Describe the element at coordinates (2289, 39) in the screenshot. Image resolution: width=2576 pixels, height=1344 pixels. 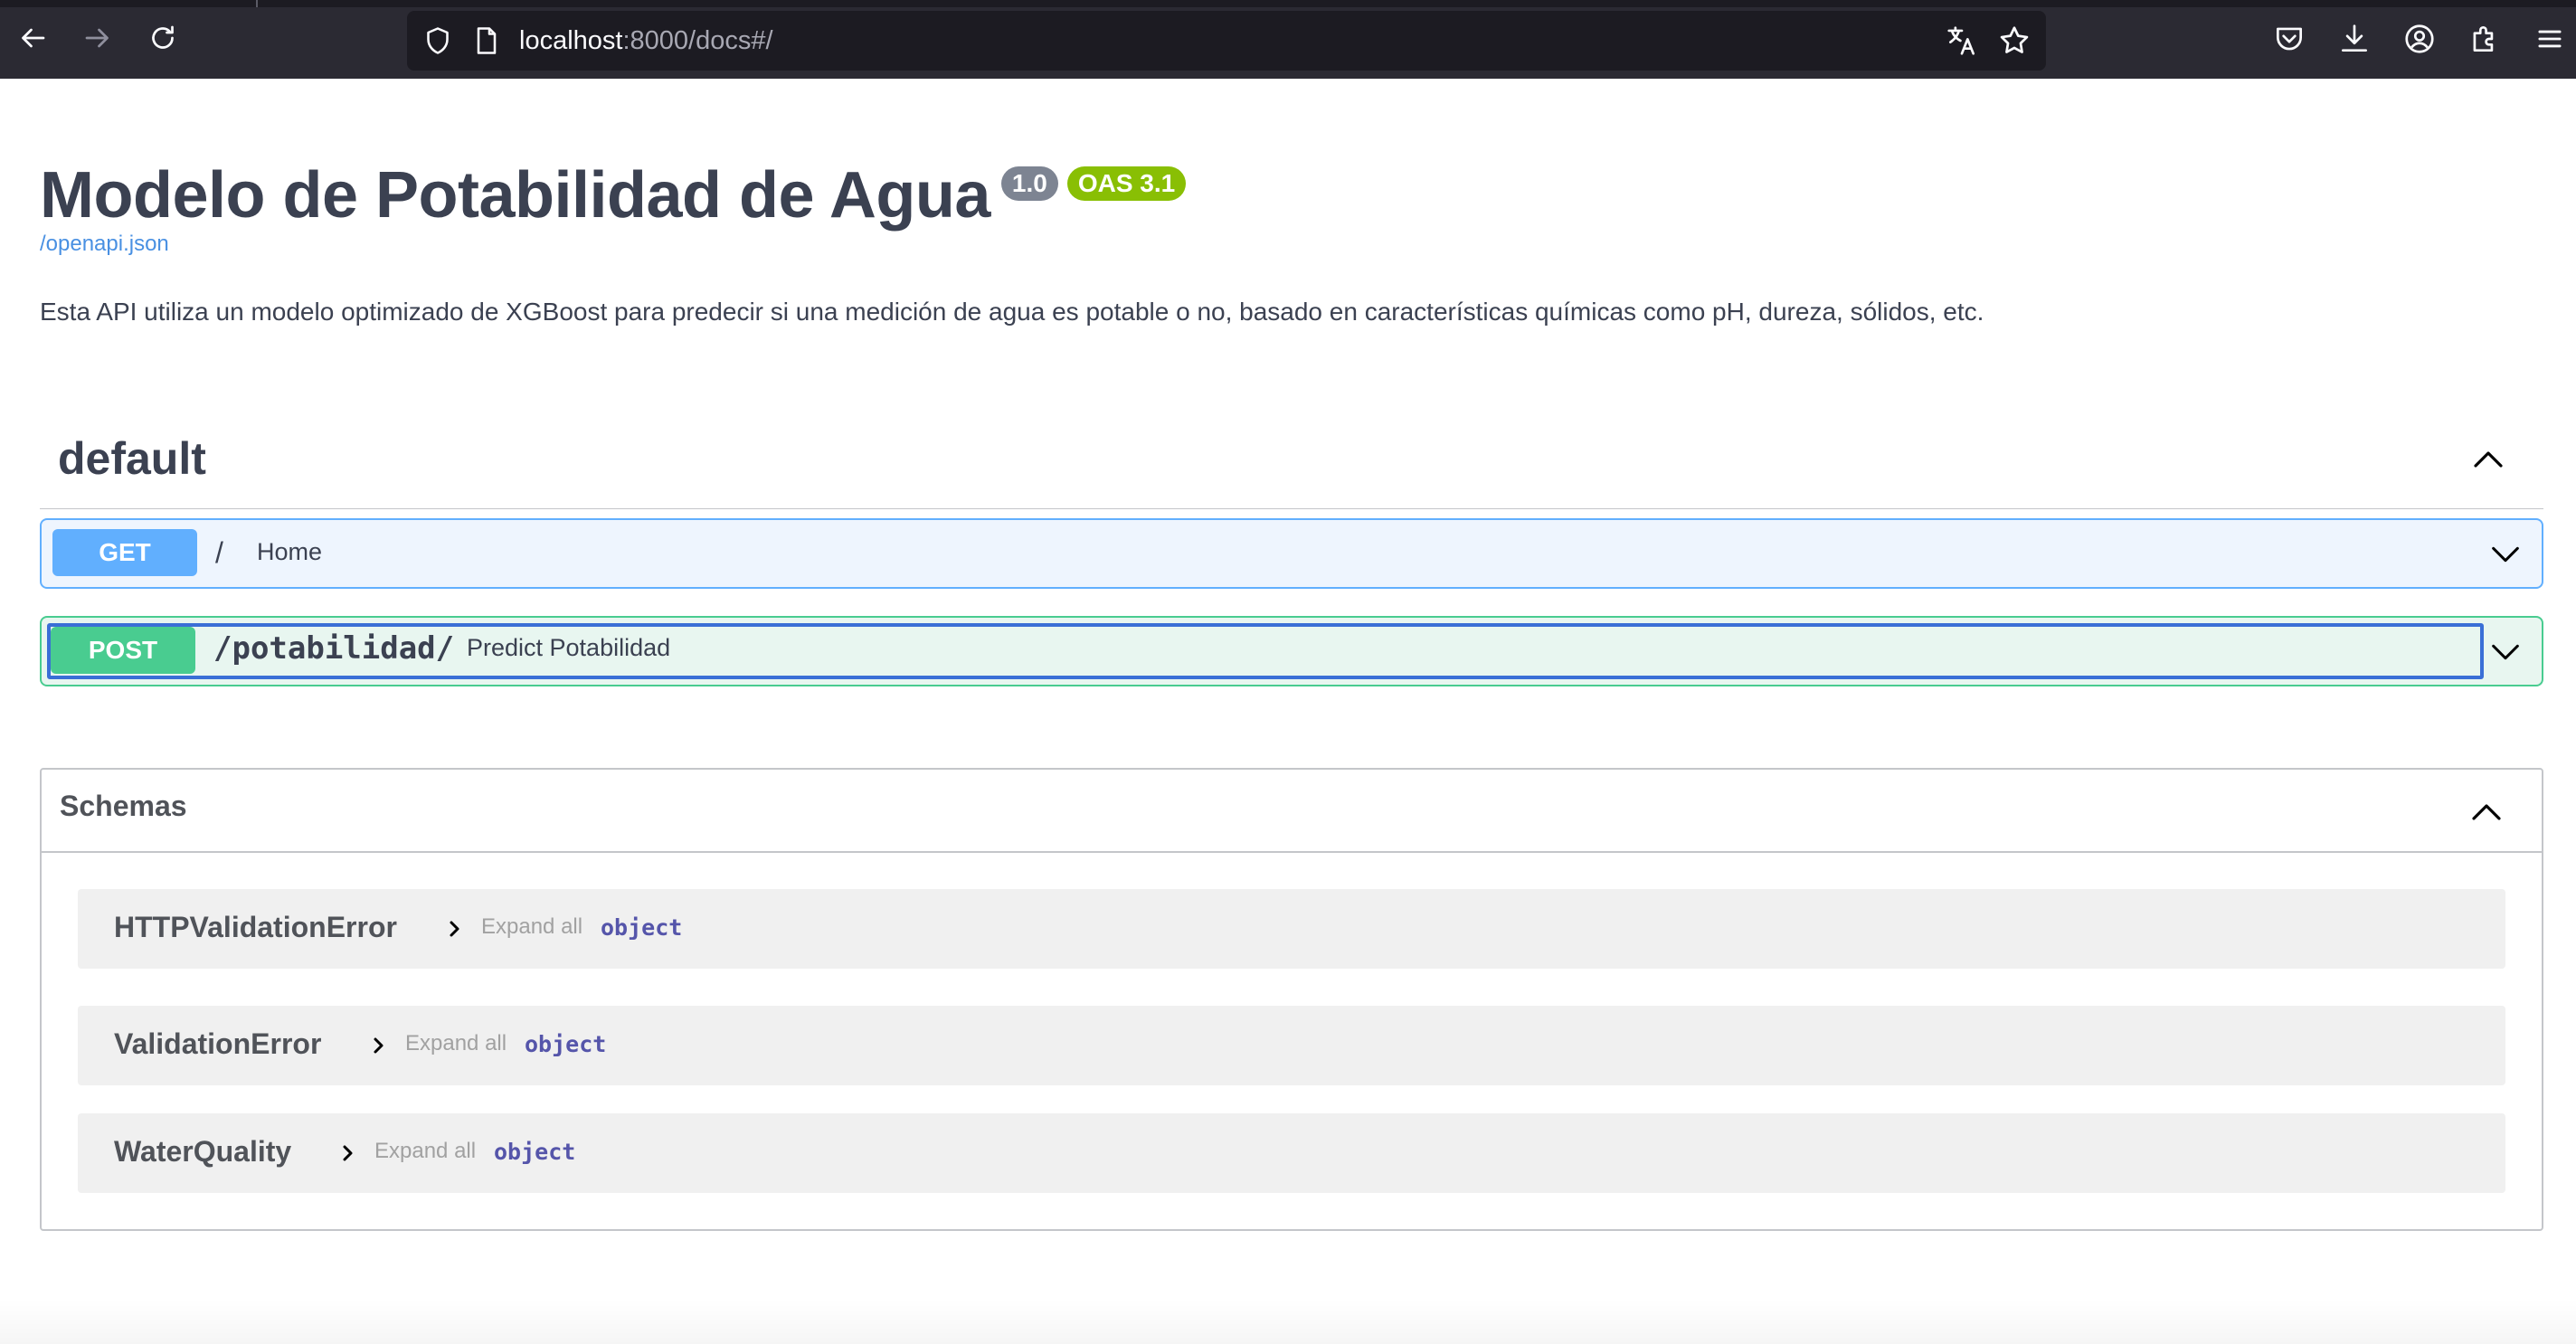
I see `pocket-icon` at that location.